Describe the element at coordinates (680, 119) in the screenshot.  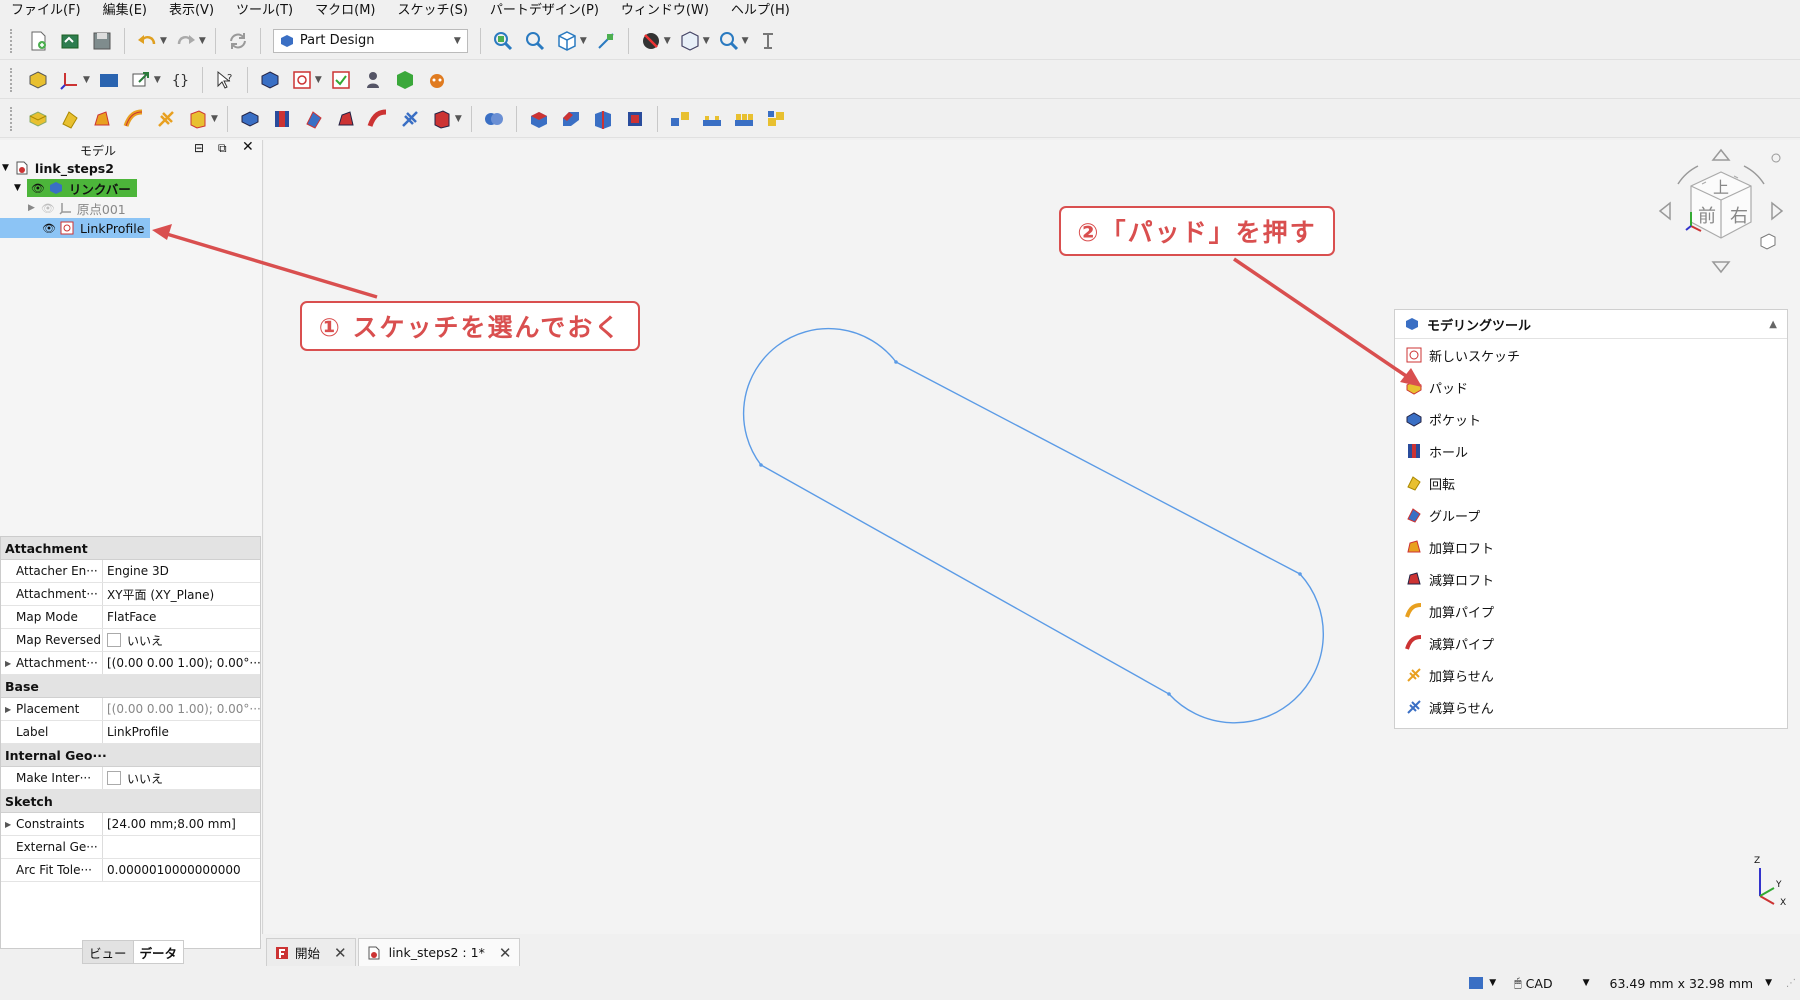
I see `mirrored-icon` at that location.